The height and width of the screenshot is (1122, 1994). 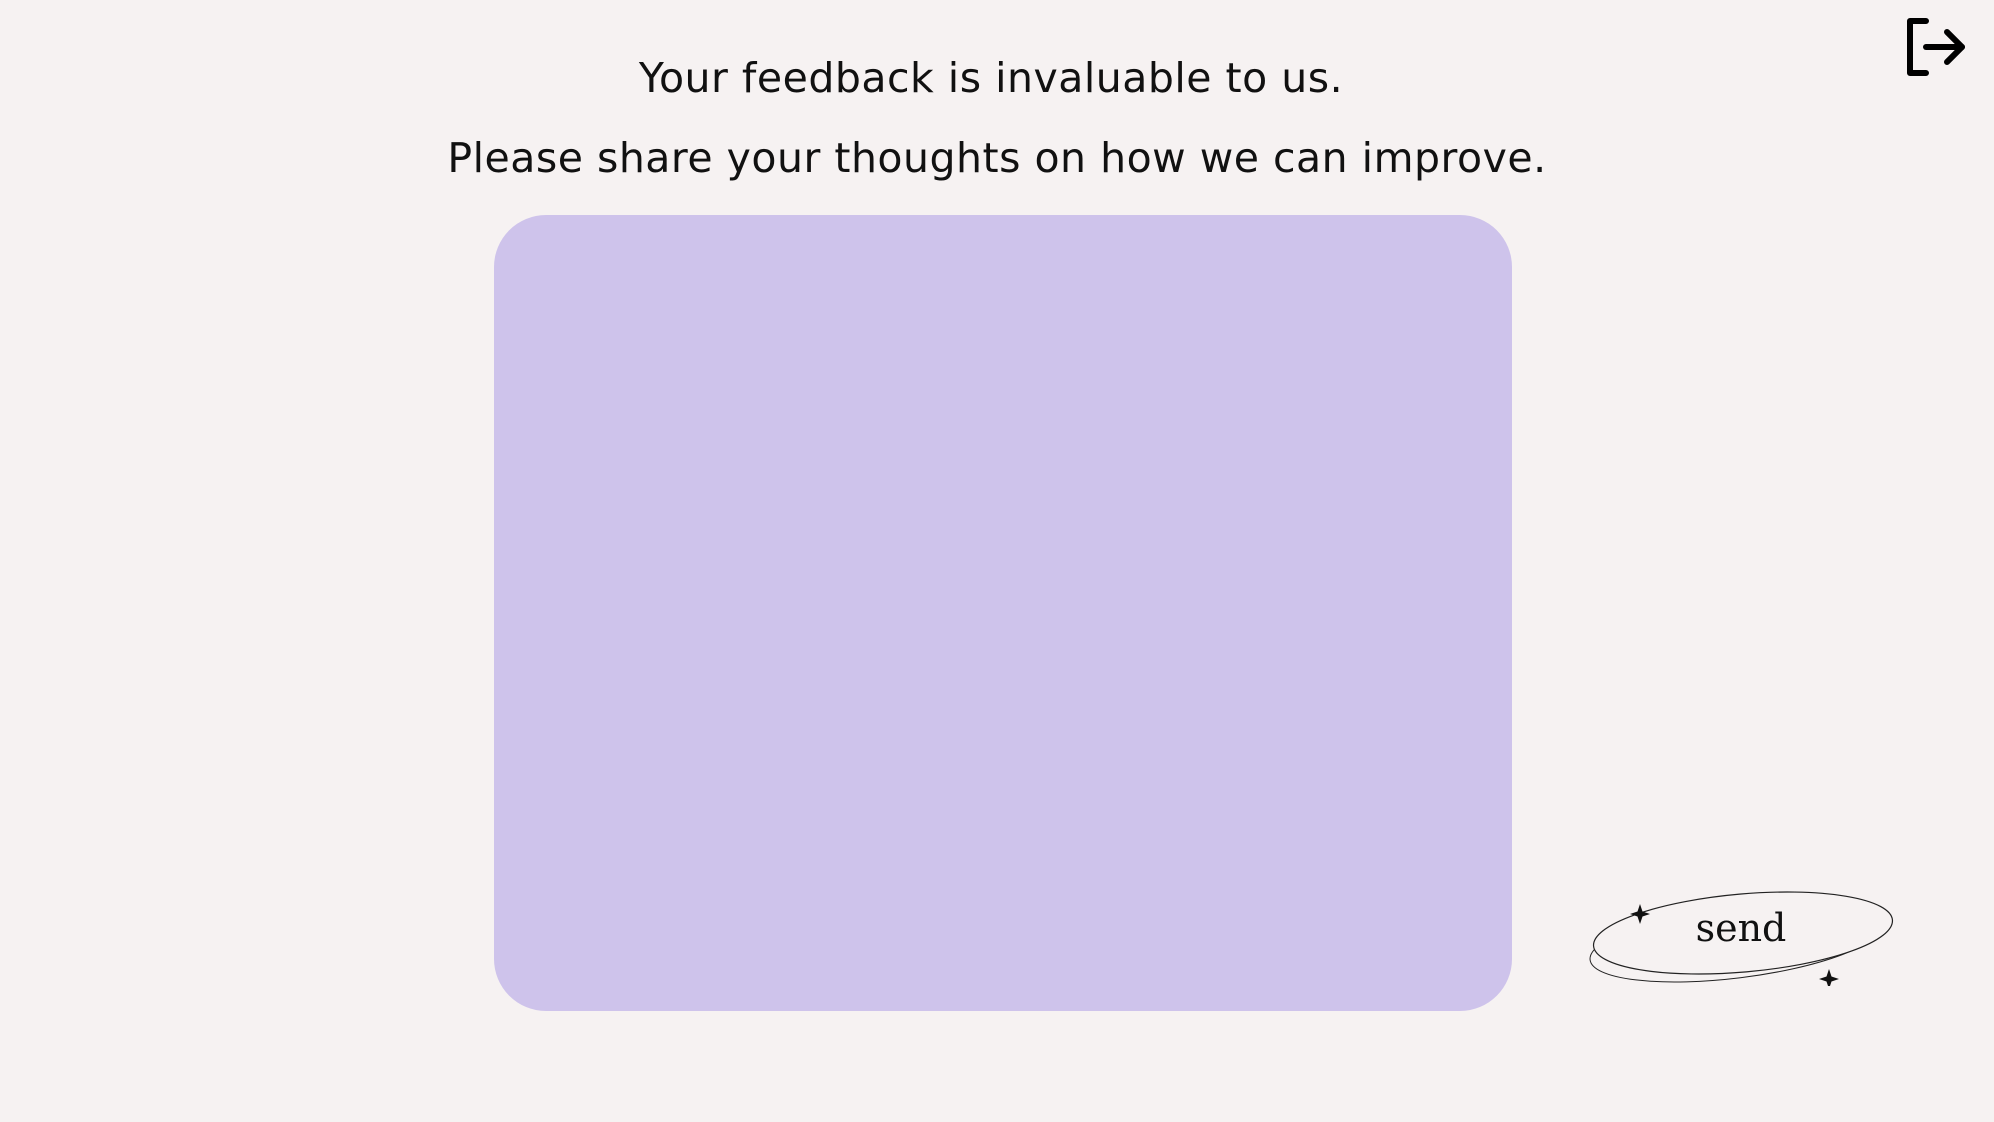 What do you see at coordinates (1937, 47) in the screenshot?
I see `logout-icon` at bounding box center [1937, 47].